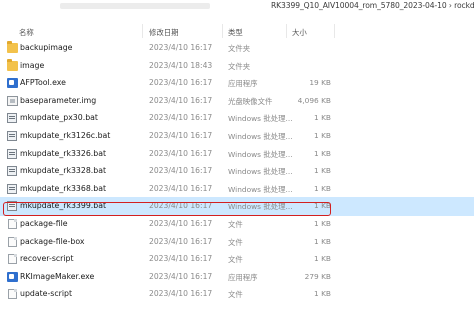 The image size is (474, 313). What do you see at coordinates (32, 65) in the screenshot?
I see `file-name: image` at bounding box center [32, 65].